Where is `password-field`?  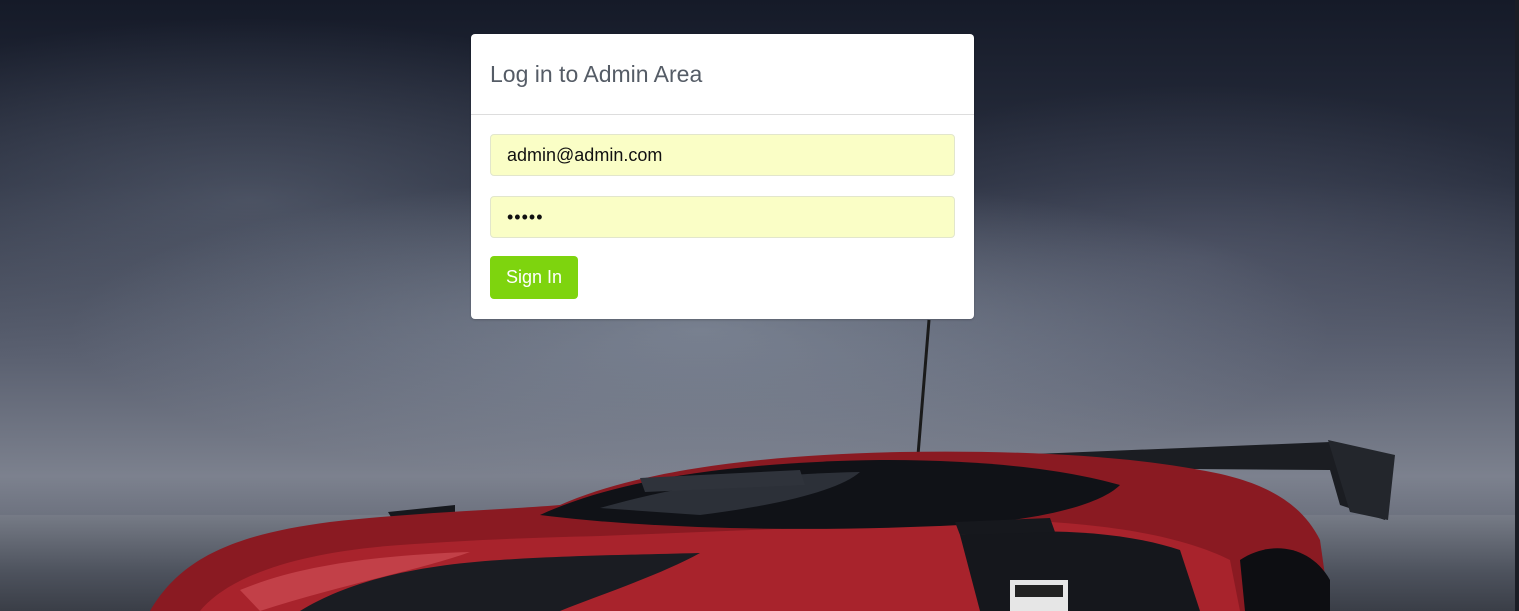 password-field is located at coordinates (722, 217).